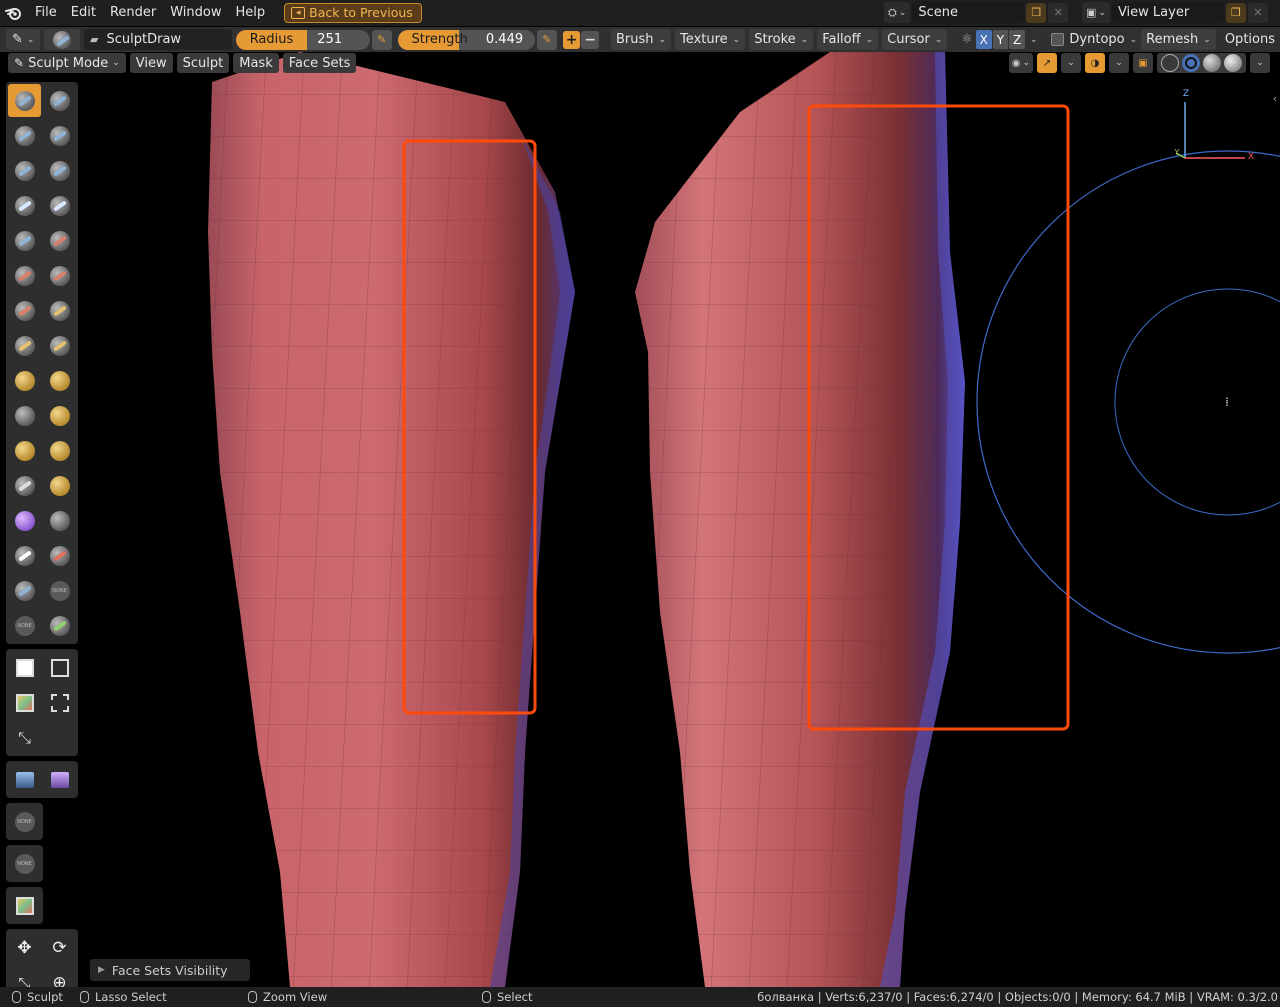 Image resolution: width=1280 pixels, height=1007 pixels. What do you see at coordinates (1096, 12) in the screenshot?
I see `view-layer-browse-button: ▣ ⌄` at bounding box center [1096, 12].